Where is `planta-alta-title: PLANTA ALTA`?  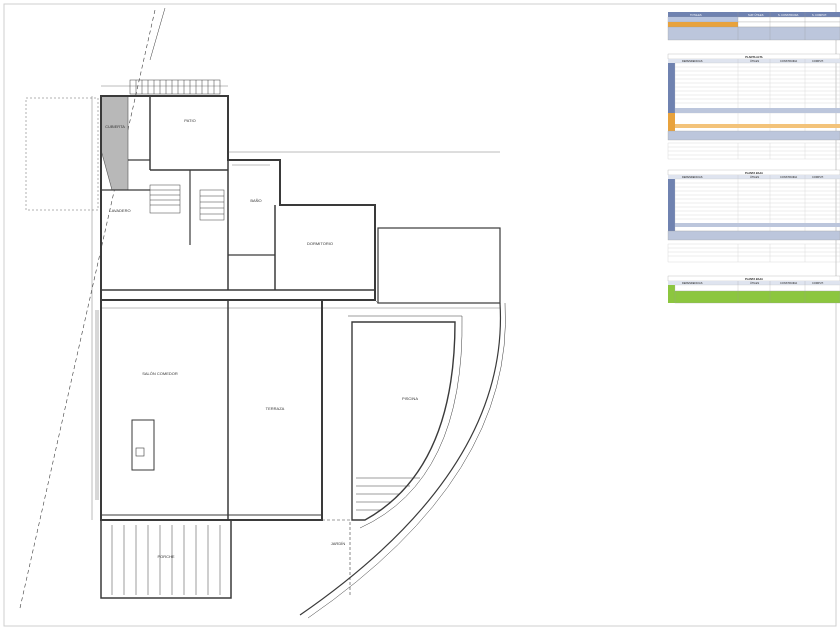 planta-alta-title: PLANTA ALTA is located at coordinates (754, 57).